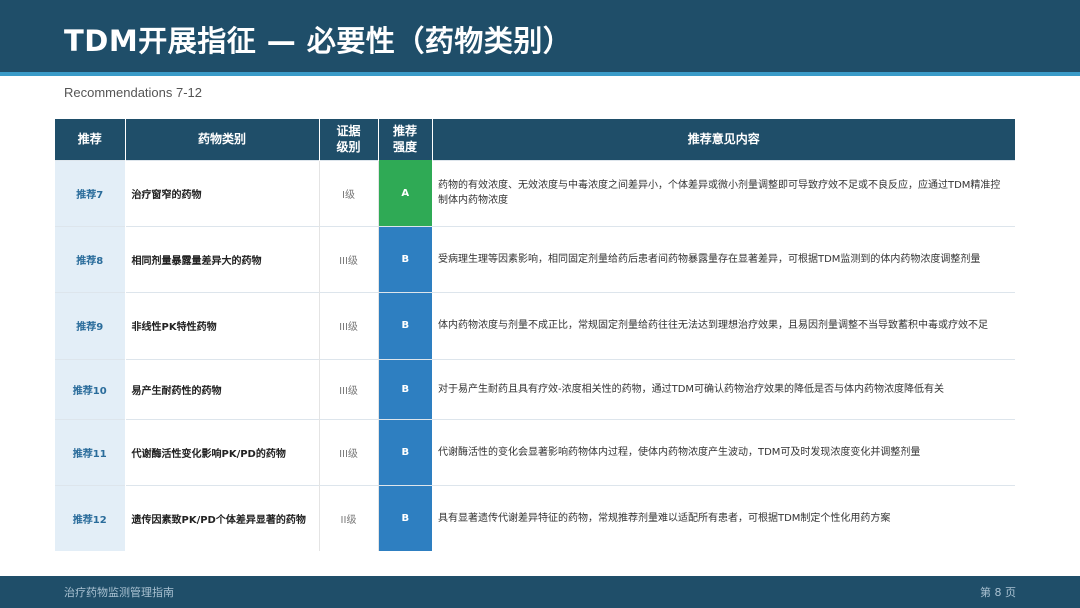  Describe the element at coordinates (405, 192) in the screenshot. I see `strength-badge: A` at that location.